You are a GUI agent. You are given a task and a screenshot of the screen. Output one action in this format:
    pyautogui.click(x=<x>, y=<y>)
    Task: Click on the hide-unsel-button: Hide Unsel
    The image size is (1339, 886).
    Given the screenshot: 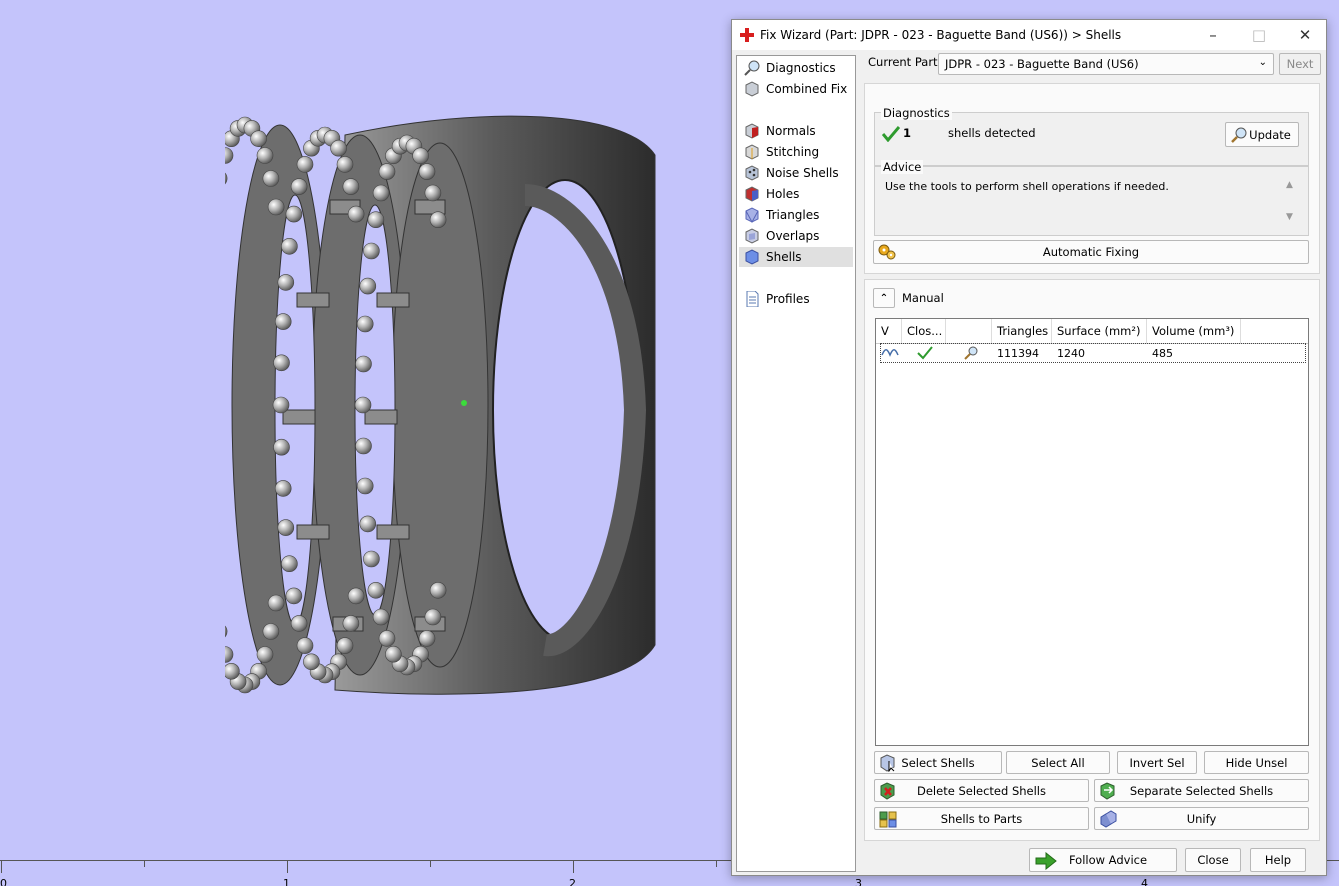 What is the action you would take?
    pyautogui.click(x=1256, y=762)
    